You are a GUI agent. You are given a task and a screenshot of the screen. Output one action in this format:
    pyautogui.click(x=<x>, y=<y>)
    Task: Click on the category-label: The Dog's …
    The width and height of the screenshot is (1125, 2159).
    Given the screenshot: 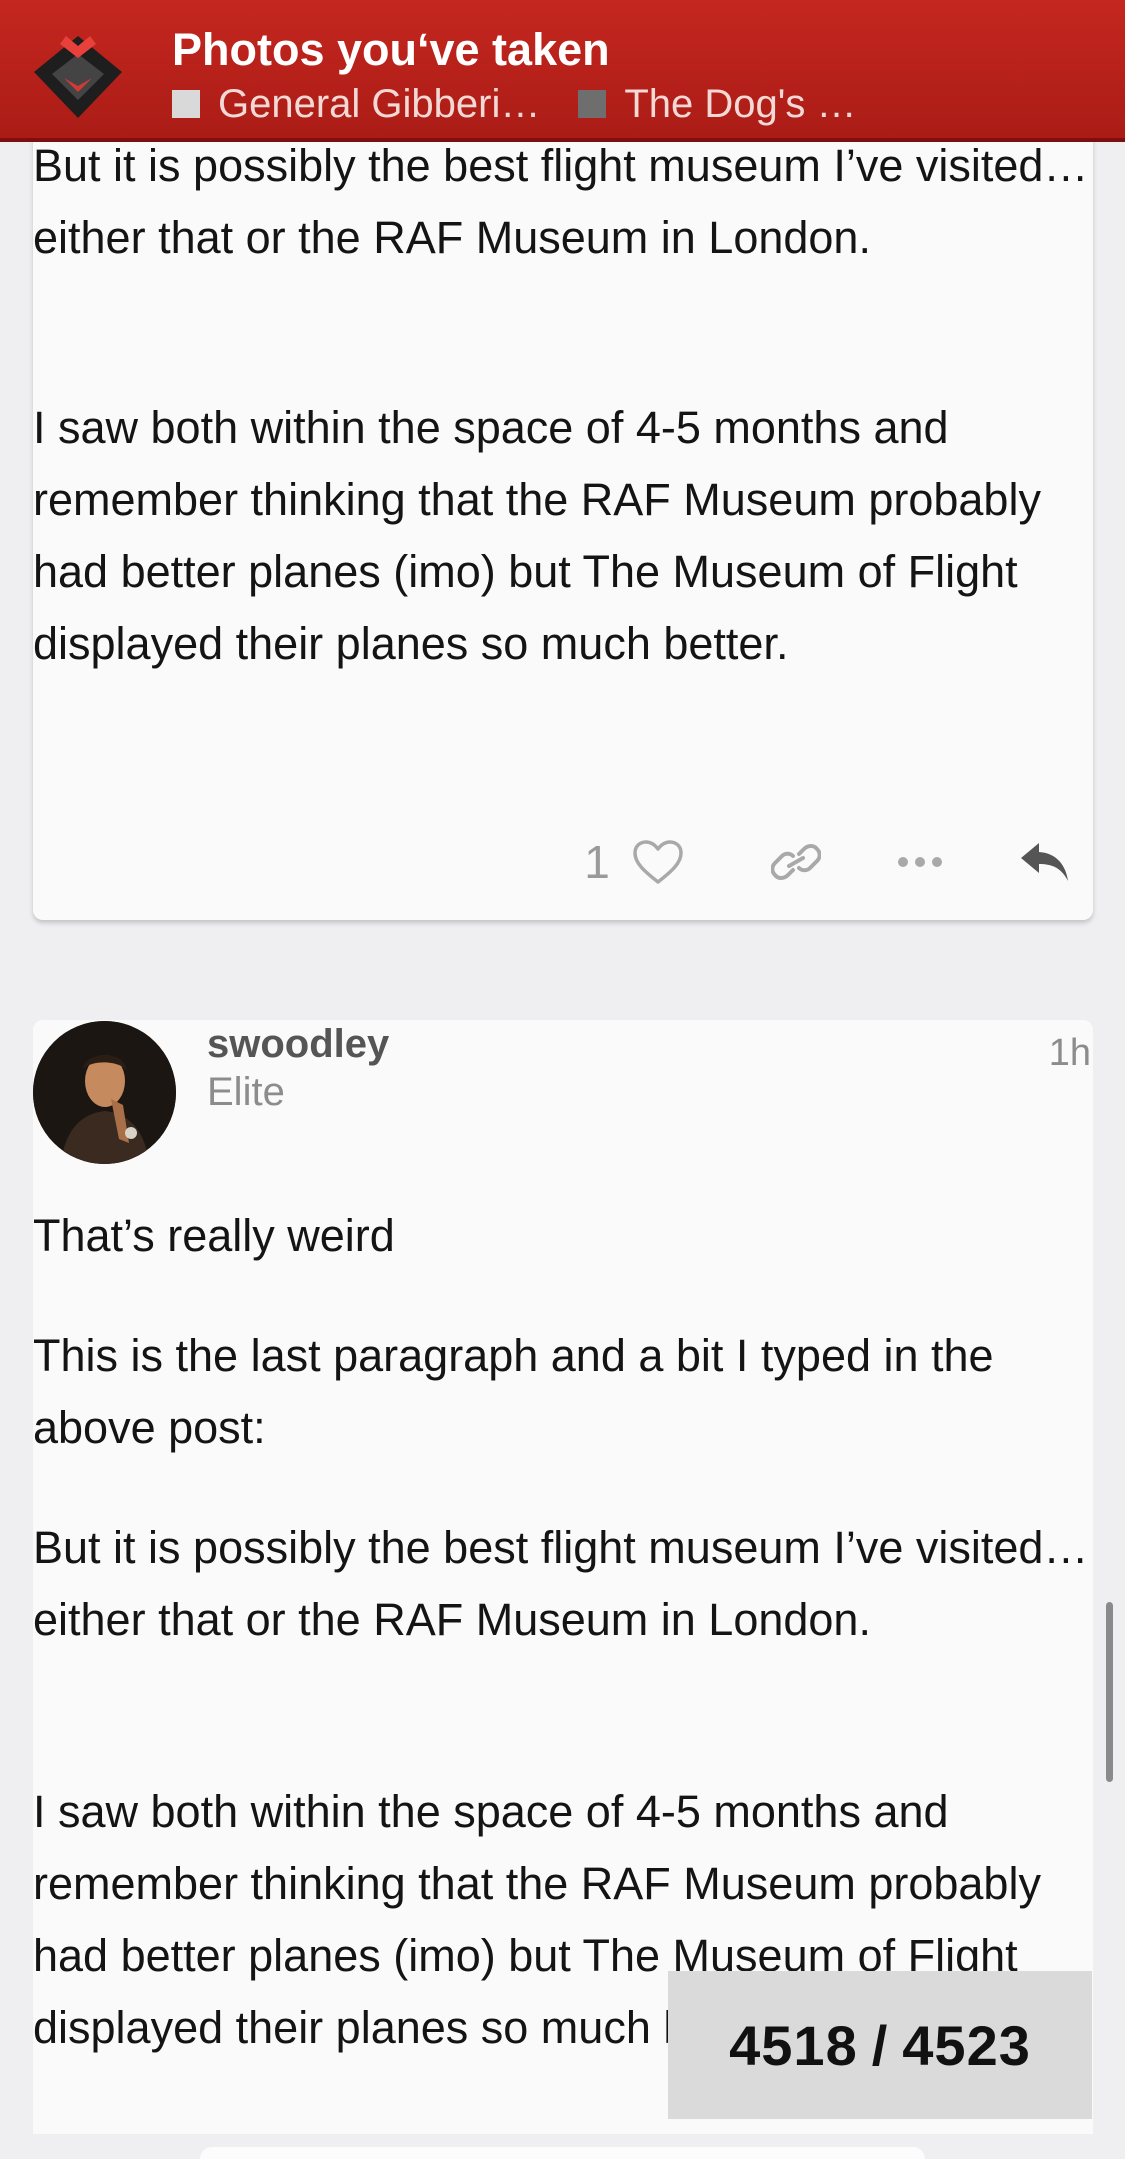 What is the action you would take?
    pyautogui.click(x=740, y=103)
    